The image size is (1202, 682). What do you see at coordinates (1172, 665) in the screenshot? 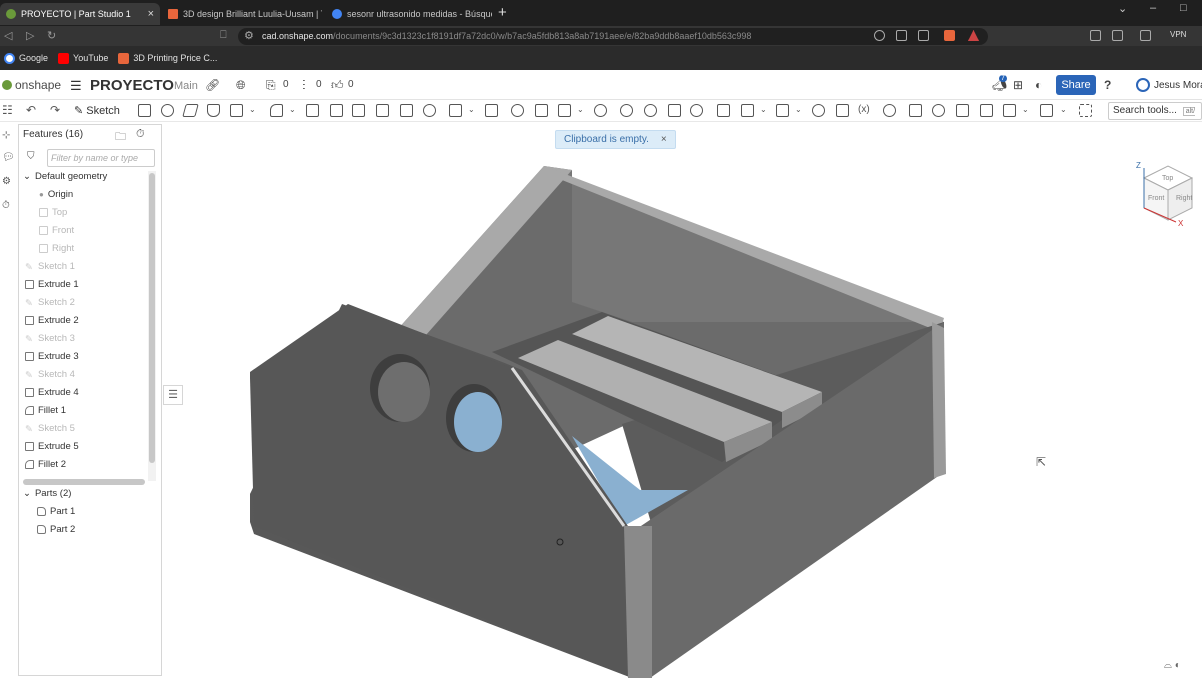
I see `view-options-icon: ⌓ ◐` at bounding box center [1172, 665].